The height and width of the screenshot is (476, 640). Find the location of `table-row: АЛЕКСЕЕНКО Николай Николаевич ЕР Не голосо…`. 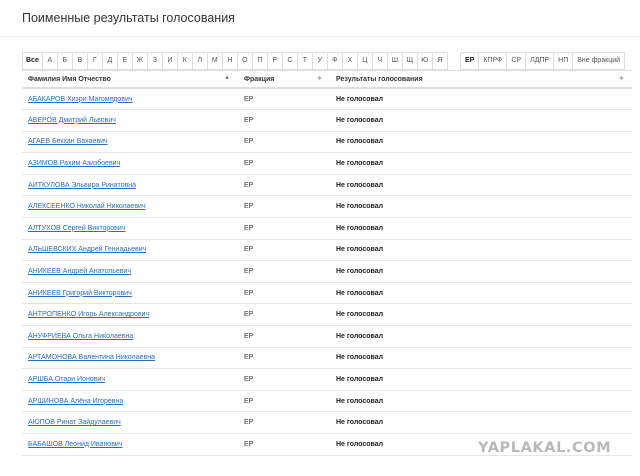

table-row: АЛЕКСЕЕНКО Николай Николаевич ЕР Не голосо… is located at coordinates (327, 207).